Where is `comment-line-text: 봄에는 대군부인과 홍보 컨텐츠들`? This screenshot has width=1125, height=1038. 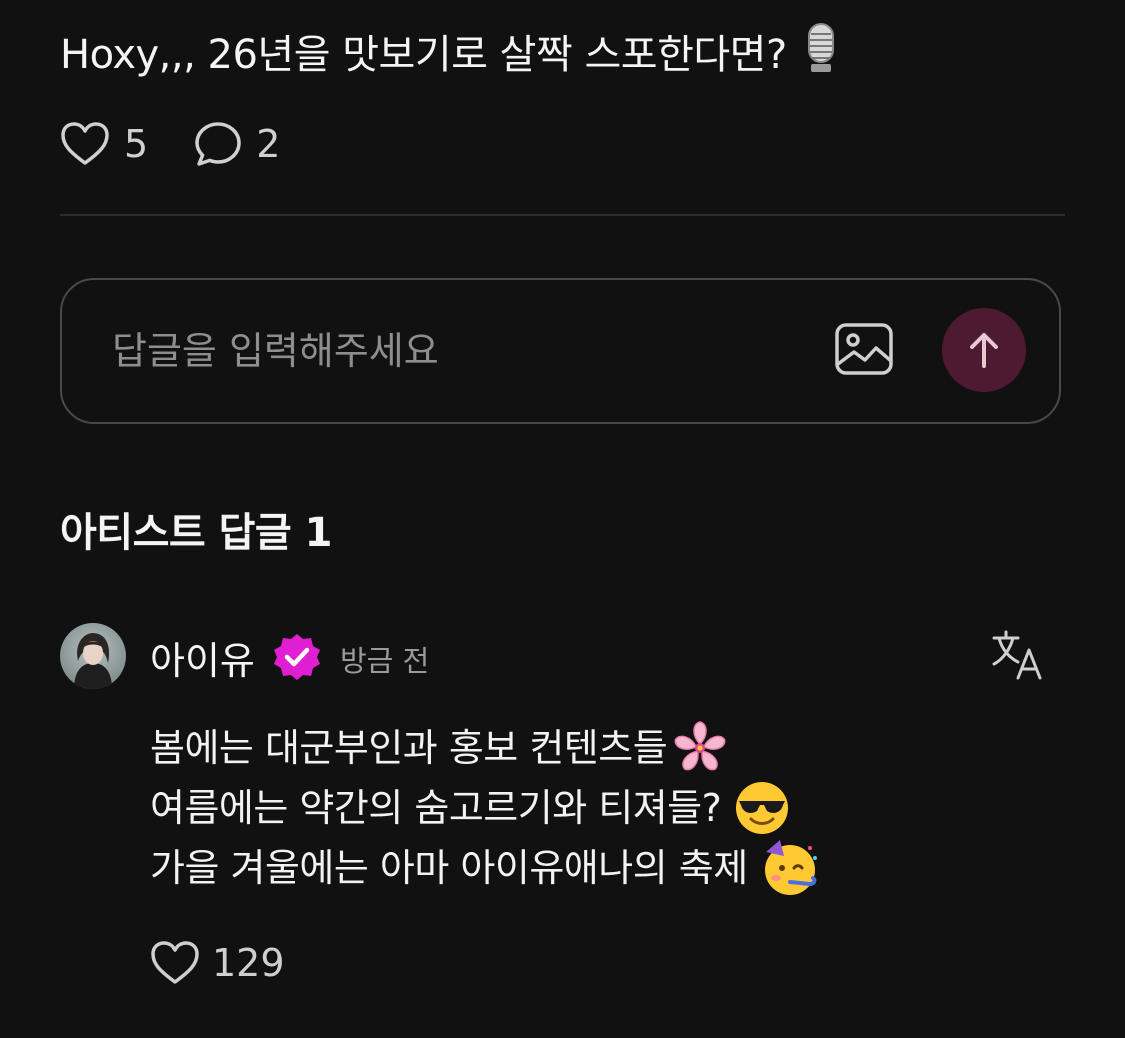 comment-line-text: 봄에는 대군부인과 홍보 컨텐츠들 is located at coordinates (409, 748).